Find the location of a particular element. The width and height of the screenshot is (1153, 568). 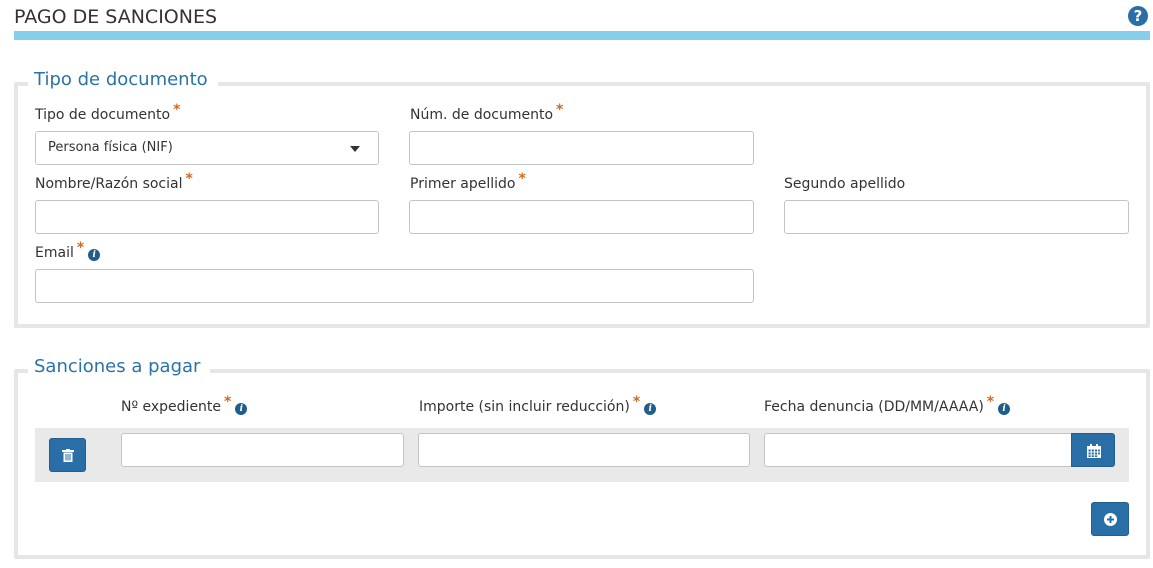

trash-icon is located at coordinates (68, 455).